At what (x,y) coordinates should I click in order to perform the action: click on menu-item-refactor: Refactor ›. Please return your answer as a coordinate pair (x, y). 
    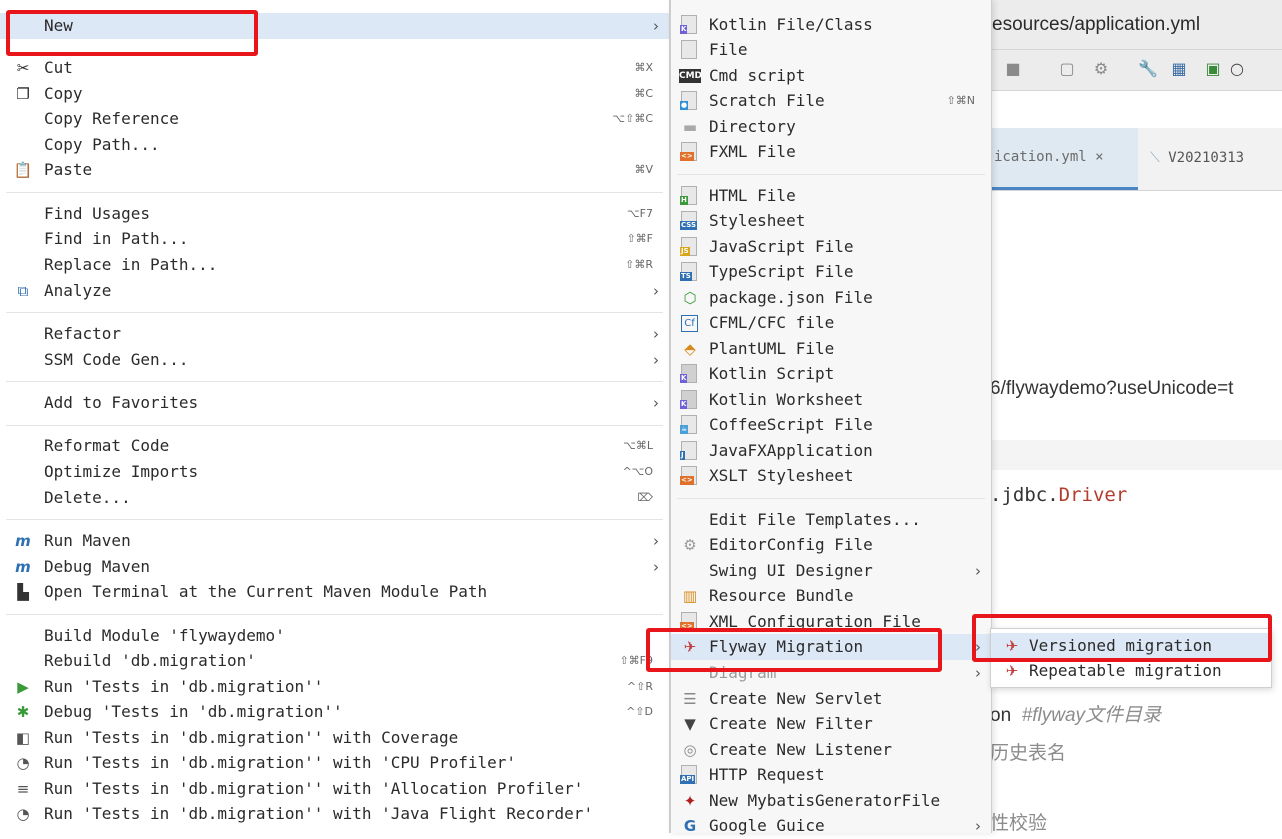
    Looking at the image, I should click on (334, 334).